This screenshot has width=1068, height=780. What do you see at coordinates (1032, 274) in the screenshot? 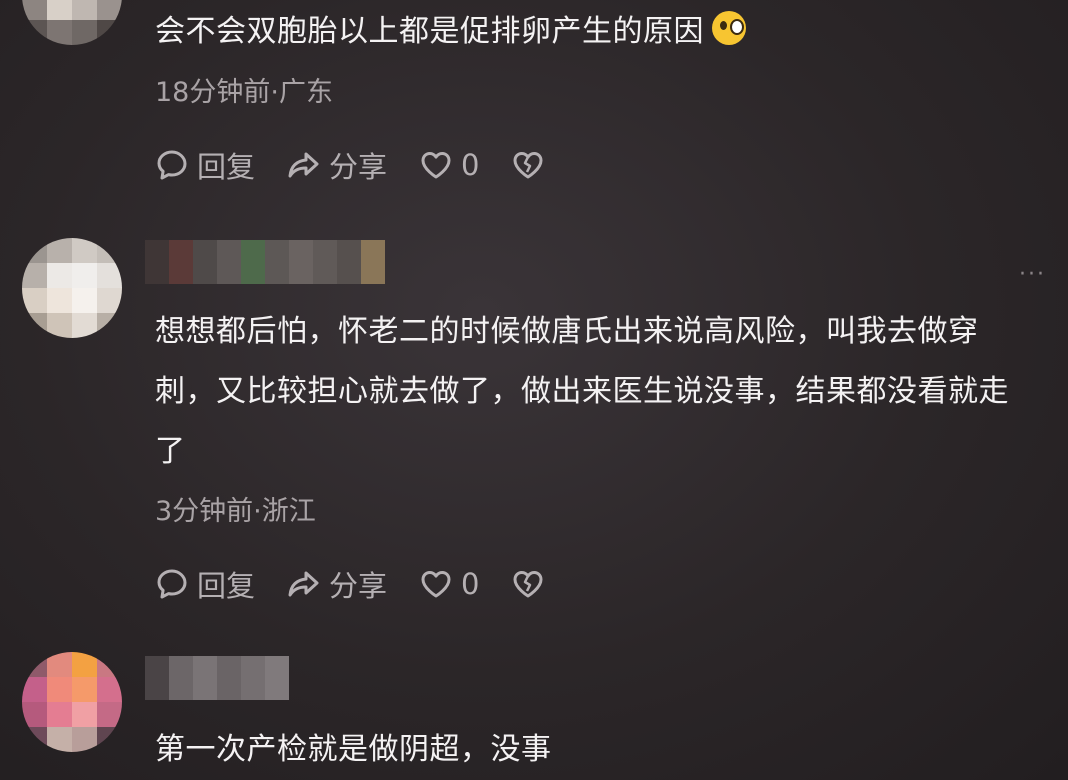
I see `more-icon: ···` at bounding box center [1032, 274].